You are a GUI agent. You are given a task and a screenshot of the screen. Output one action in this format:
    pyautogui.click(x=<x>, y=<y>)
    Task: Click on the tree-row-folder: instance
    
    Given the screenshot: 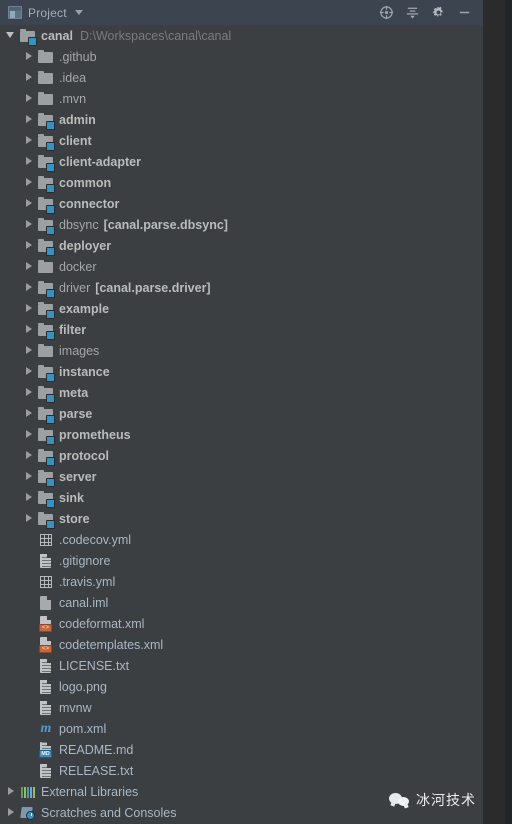 What is the action you would take?
    pyautogui.click(x=241, y=371)
    